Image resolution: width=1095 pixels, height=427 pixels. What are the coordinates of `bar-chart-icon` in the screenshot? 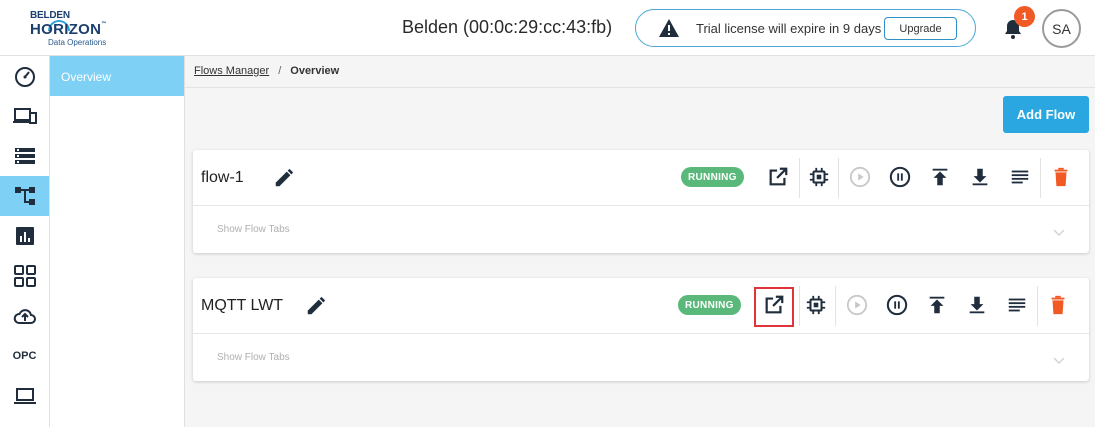 It's located at (24, 236).